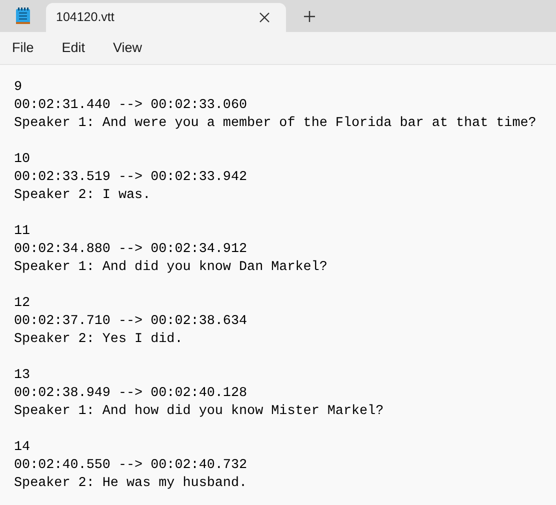 The height and width of the screenshot is (505, 556). Describe the element at coordinates (23, 48) in the screenshot. I see `menu-item: File` at that location.